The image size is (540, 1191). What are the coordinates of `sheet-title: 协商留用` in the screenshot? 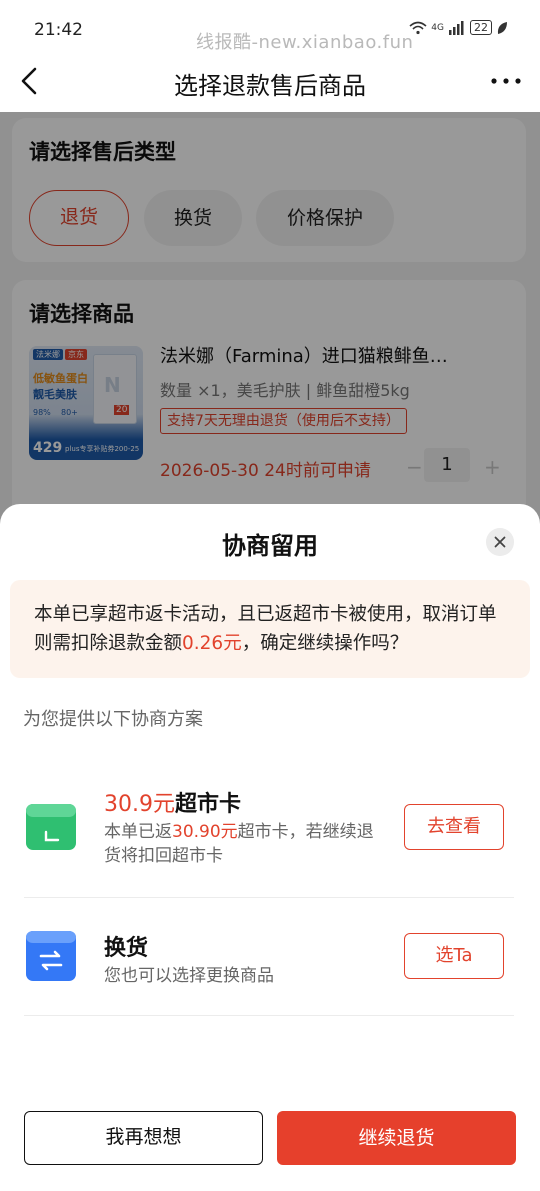 It's located at (270, 546).